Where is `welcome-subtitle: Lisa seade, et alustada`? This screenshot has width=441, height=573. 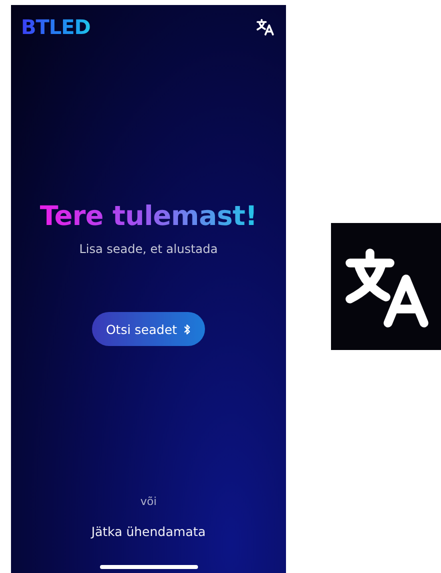
welcome-subtitle: Lisa seade, et alustada is located at coordinates (148, 249).